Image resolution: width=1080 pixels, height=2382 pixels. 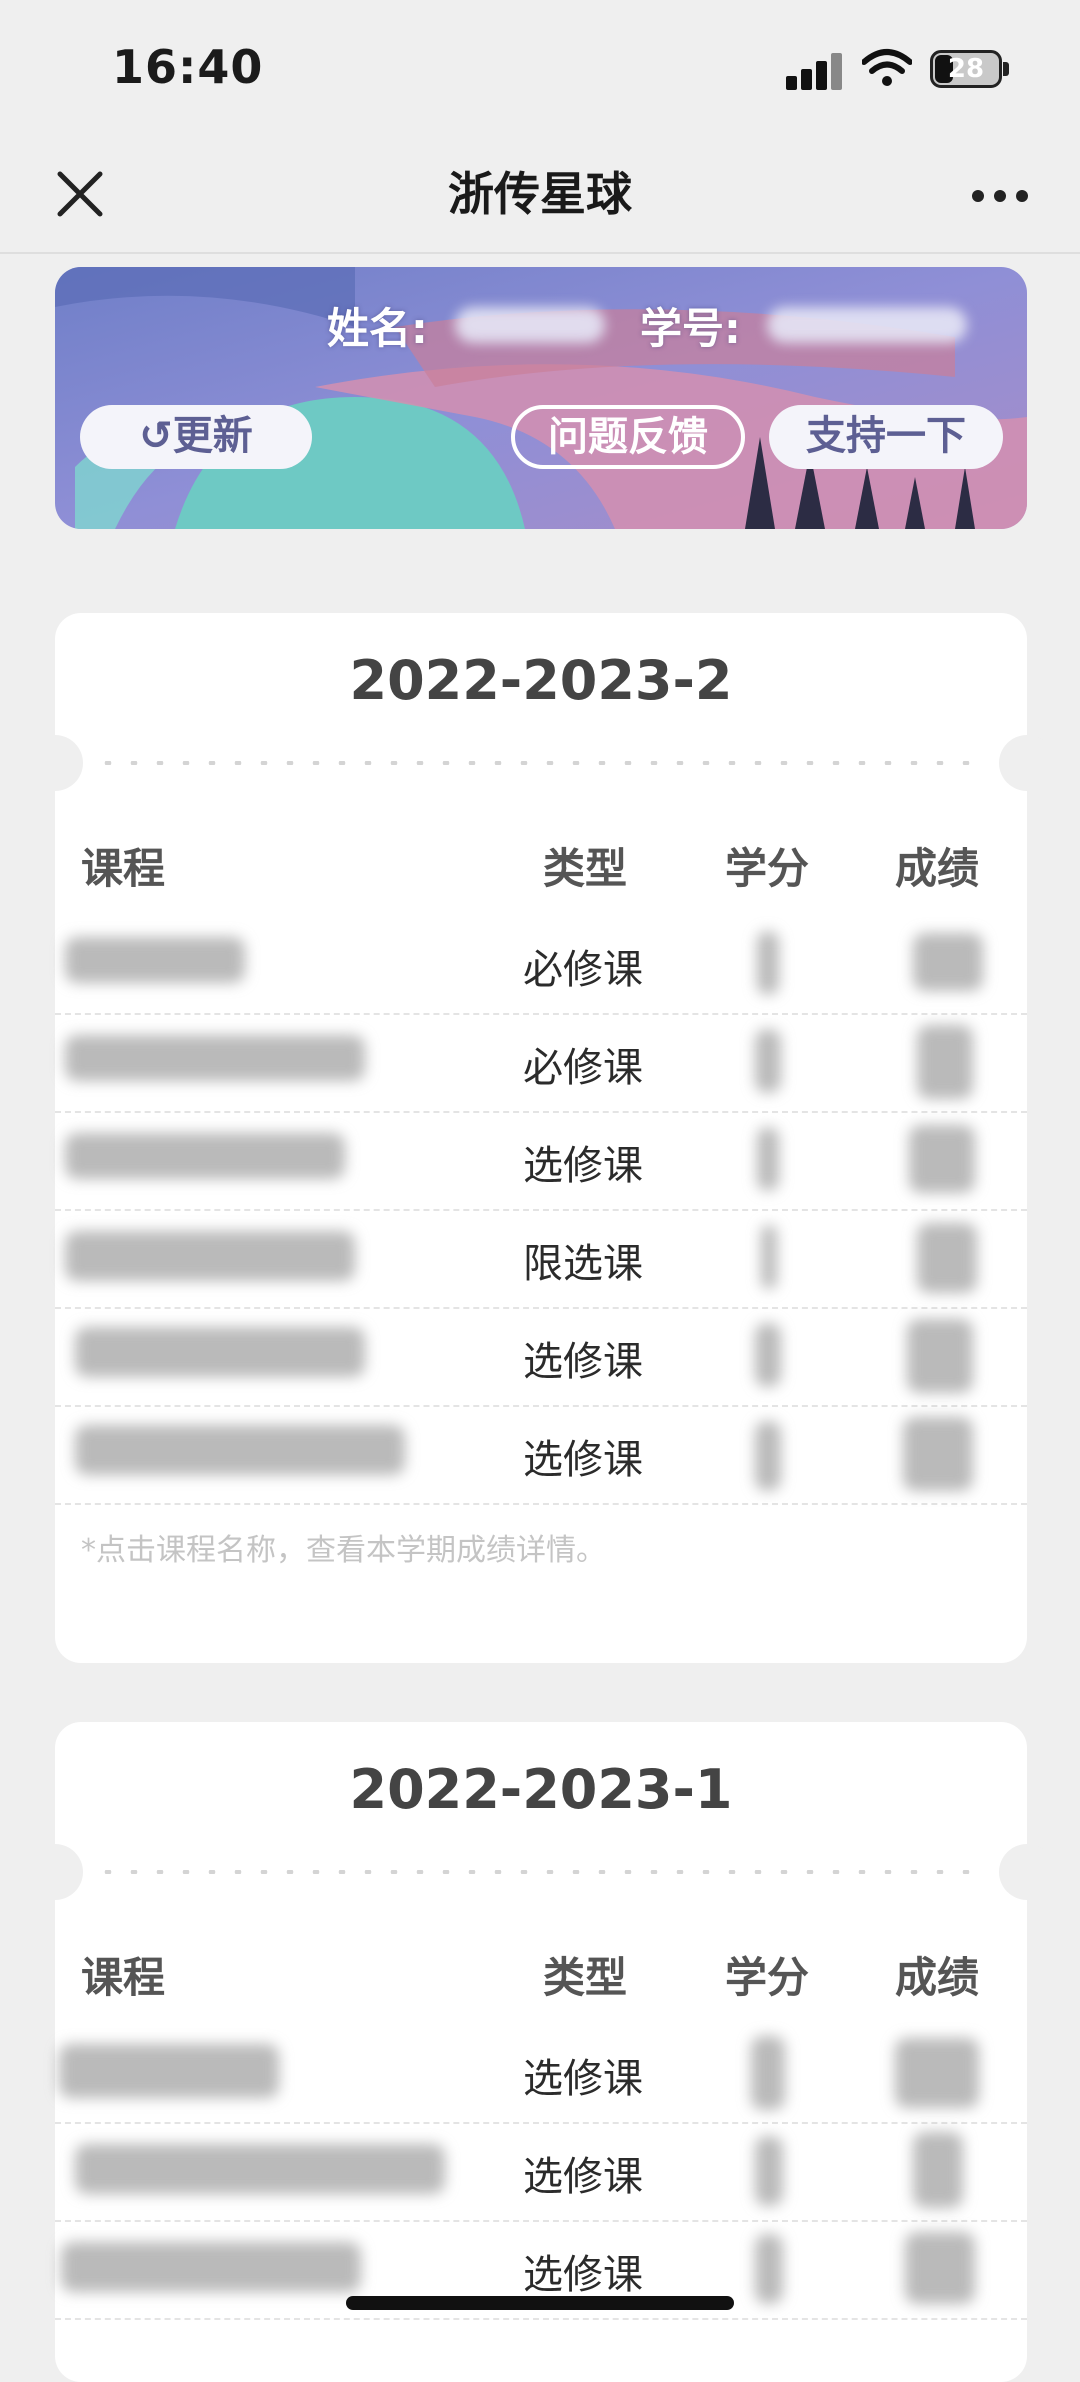 I want to click on more-dots-icon, so click(x=1002, y=195).